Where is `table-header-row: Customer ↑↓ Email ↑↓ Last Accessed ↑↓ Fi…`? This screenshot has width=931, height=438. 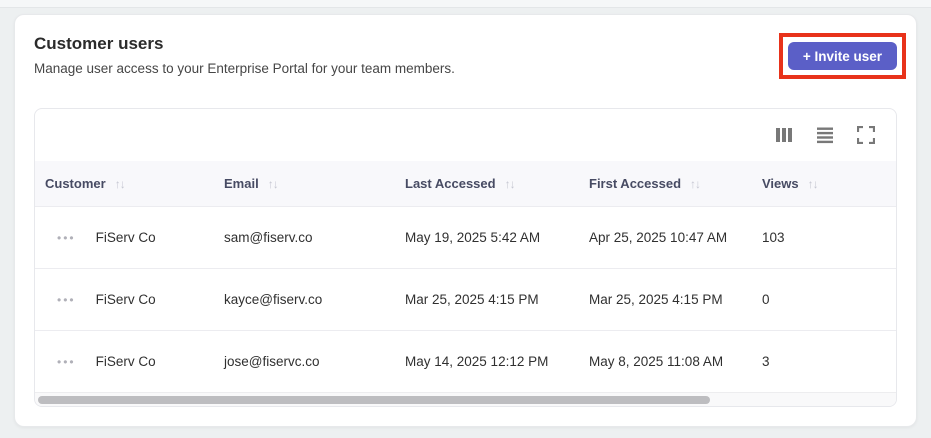 table-header-row: Customer ↑↓ Email ↑↓ Last Accessed ↑↓ Fi… is located at coordinates (465, 183).